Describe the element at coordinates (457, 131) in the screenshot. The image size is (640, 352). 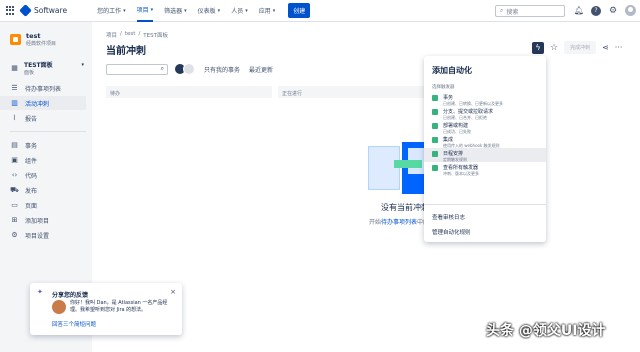
I see `trigger-desc: 已成功、已失败` at that location.